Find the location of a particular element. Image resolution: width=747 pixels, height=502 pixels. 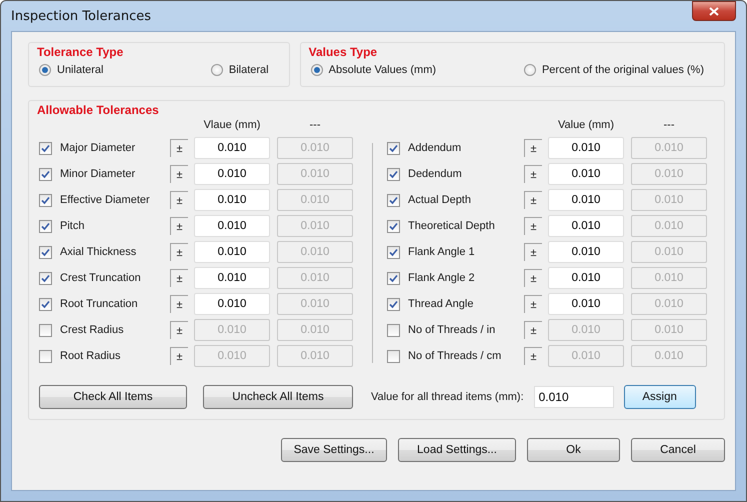

row-label: Crest Truncation is located at coordinates (101, 278).